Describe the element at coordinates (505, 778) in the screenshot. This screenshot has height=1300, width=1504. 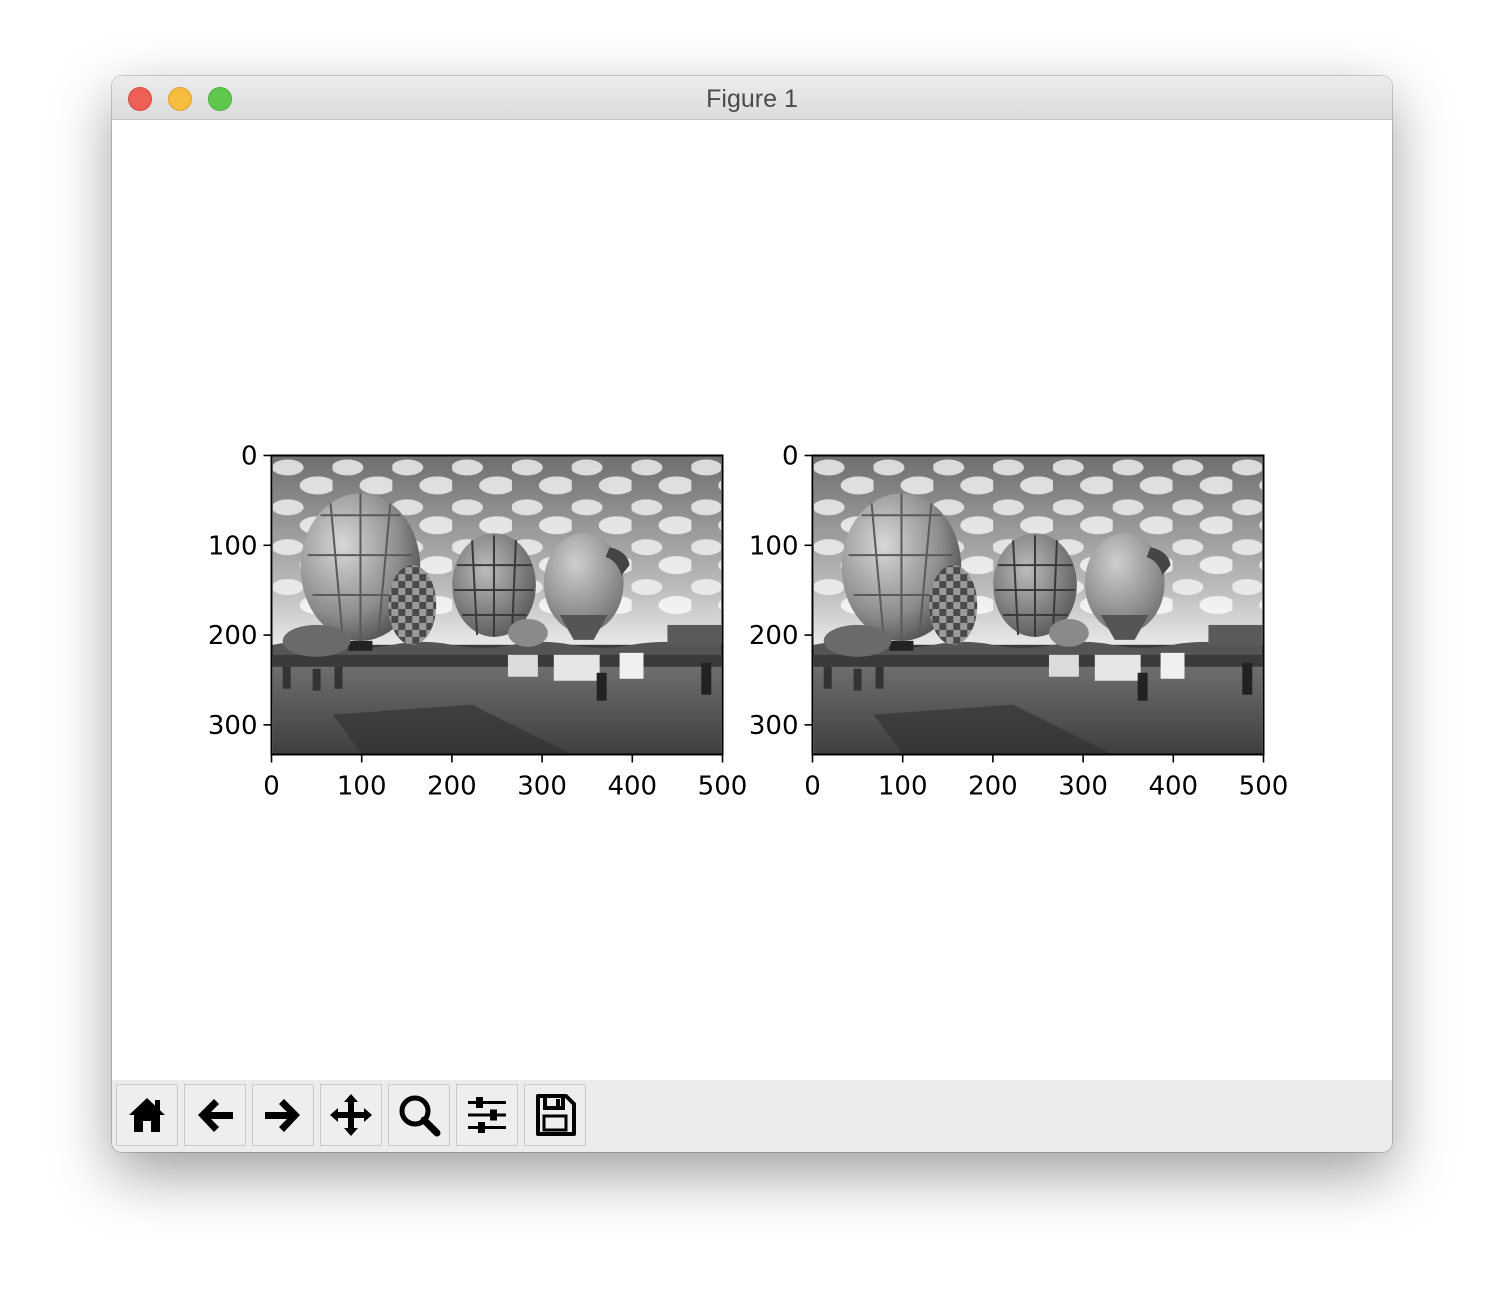
I see `x-axis-left: 0 100 200 300 400 500` at that location.